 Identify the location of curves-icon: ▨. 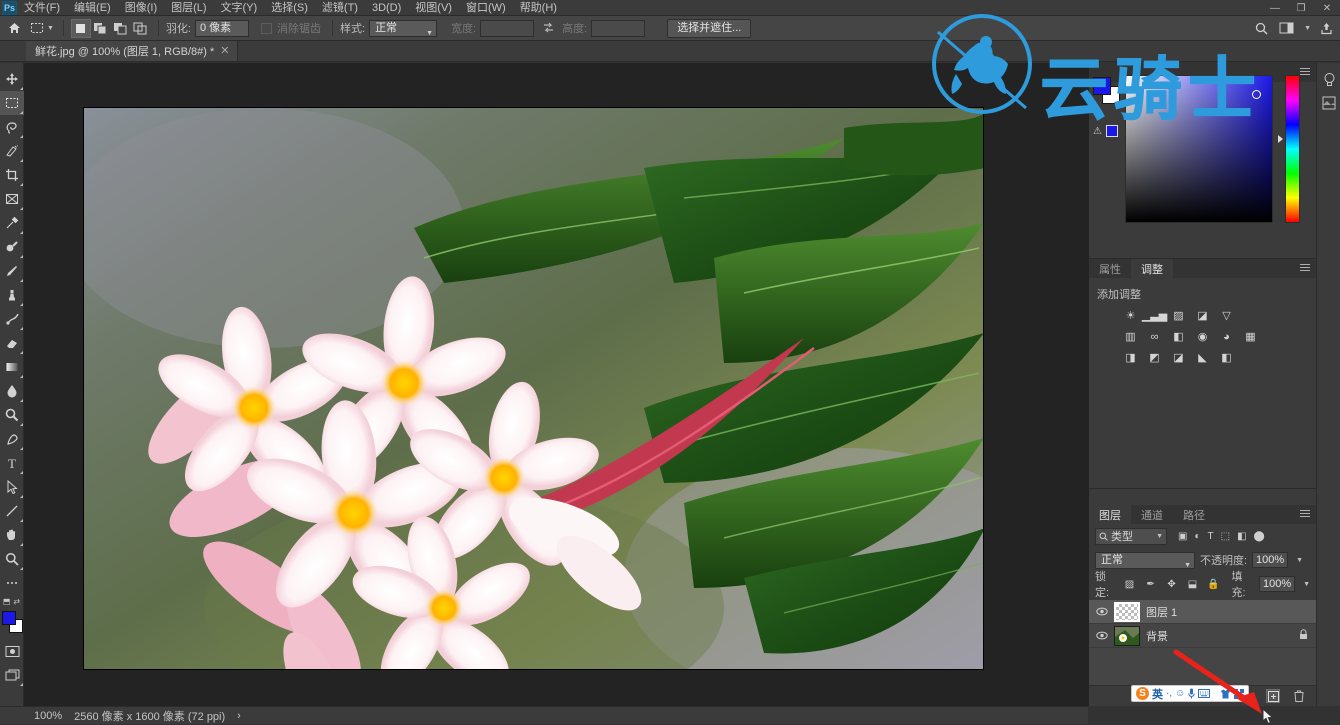
(1178, 315).